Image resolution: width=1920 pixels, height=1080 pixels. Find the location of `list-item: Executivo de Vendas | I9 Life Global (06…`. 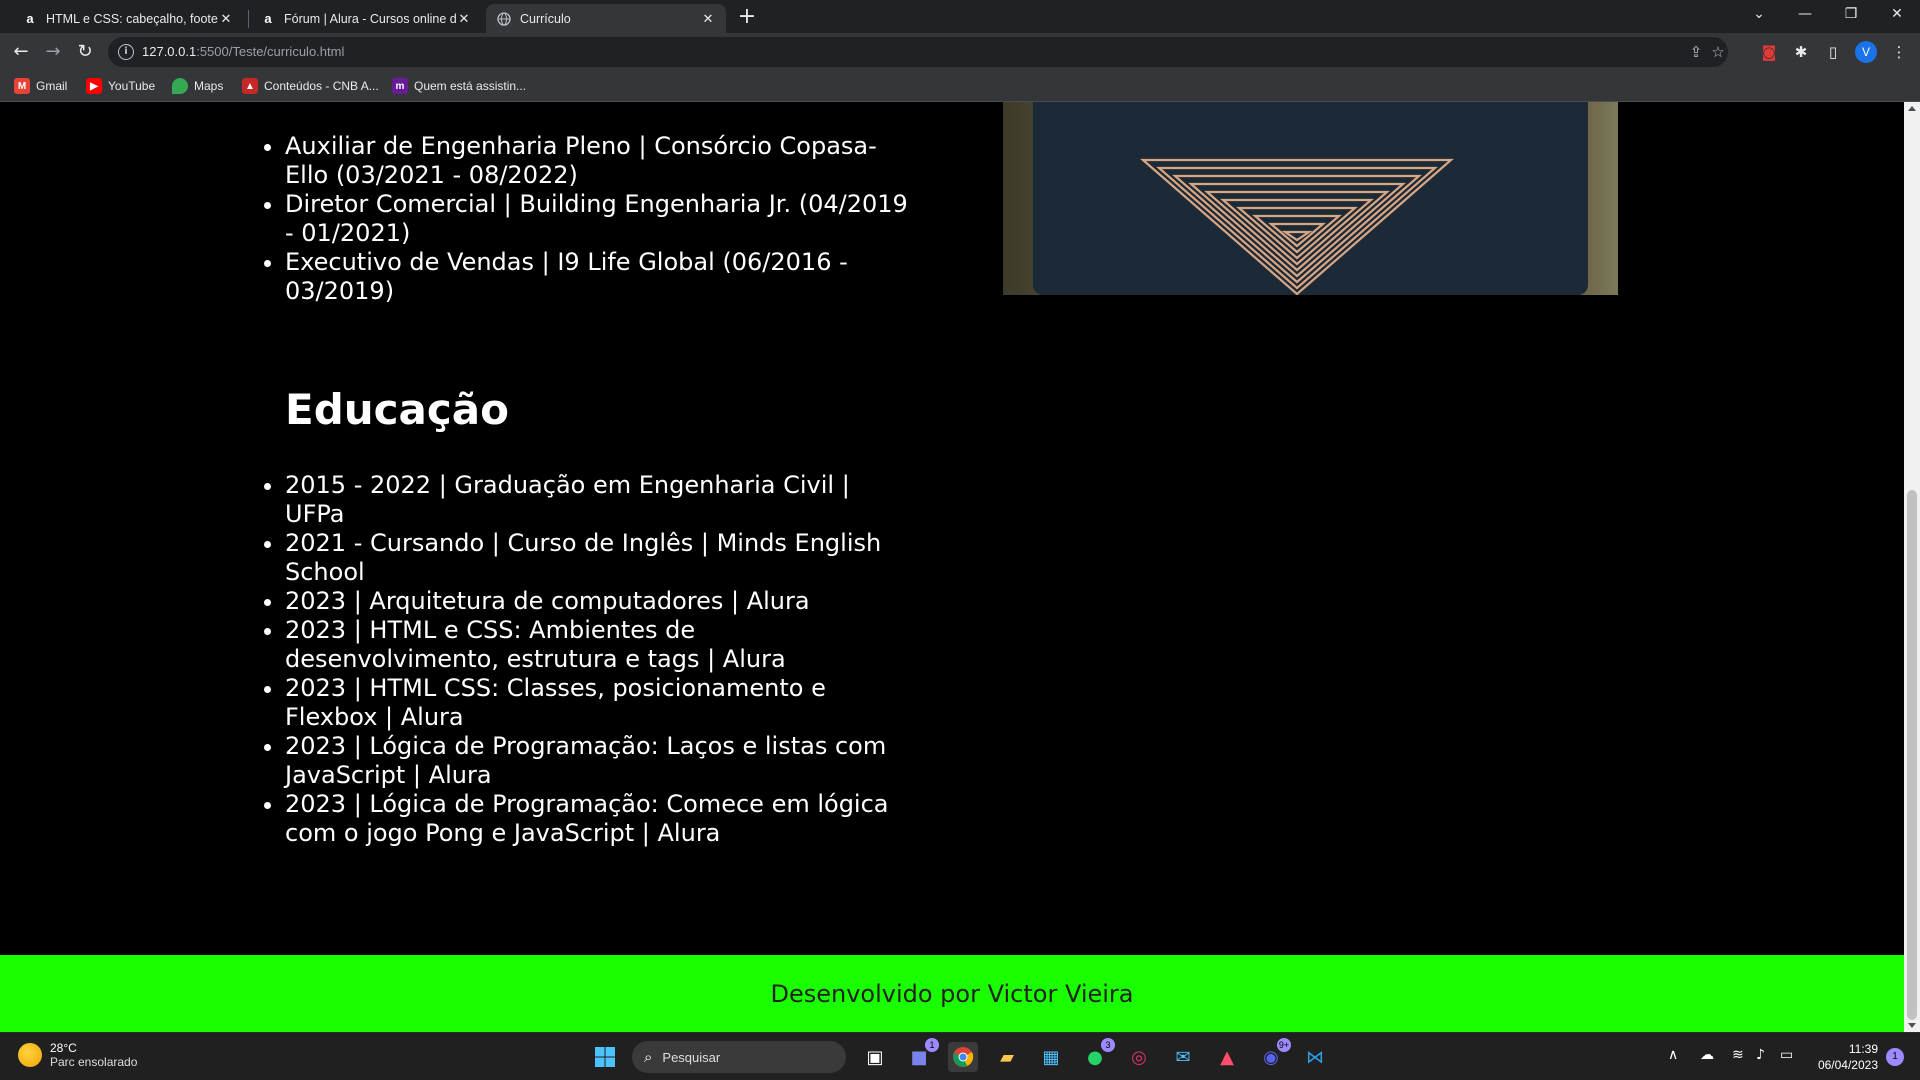

list-item: Executivo de Vendas | I9 Life Global (06… is located at coordinates (597, 277).